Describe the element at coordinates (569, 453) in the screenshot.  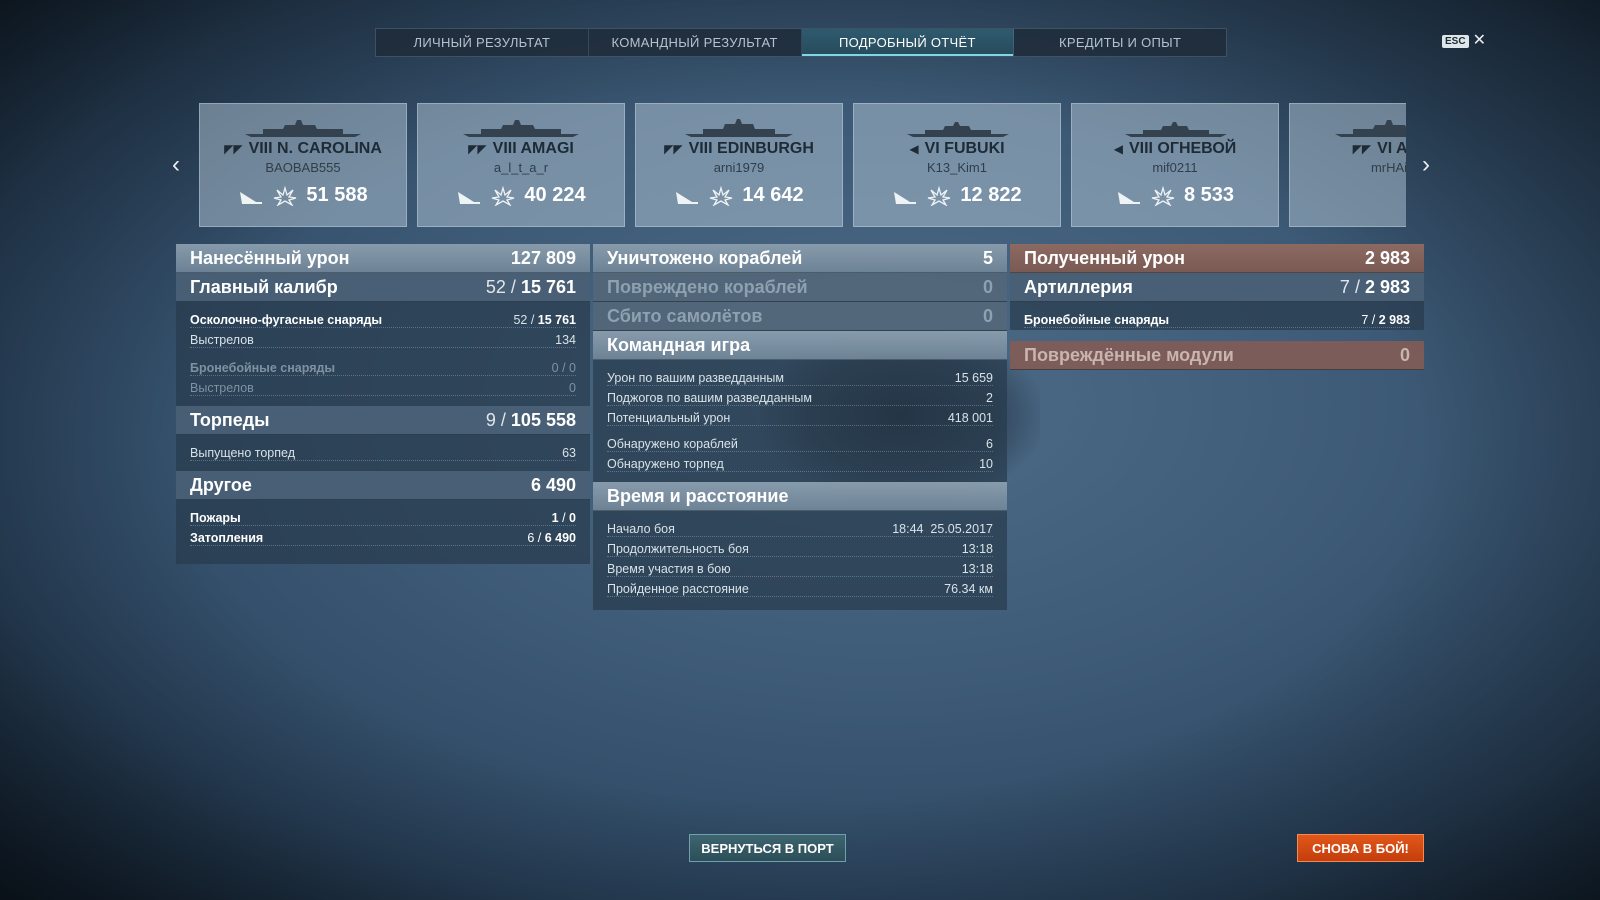
I see `torpedoes-fired-value: 63` at that location.